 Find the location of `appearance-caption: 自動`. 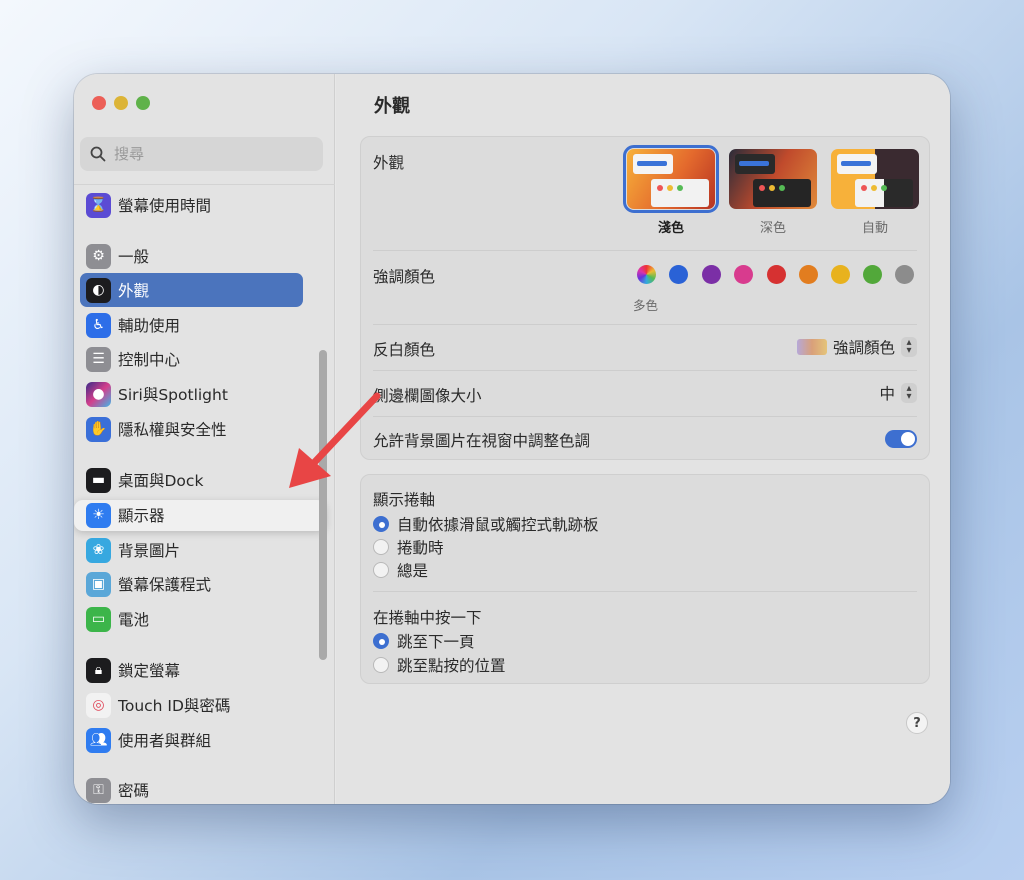

appearance-caption: 自動 is located at coordinates (874, 228).